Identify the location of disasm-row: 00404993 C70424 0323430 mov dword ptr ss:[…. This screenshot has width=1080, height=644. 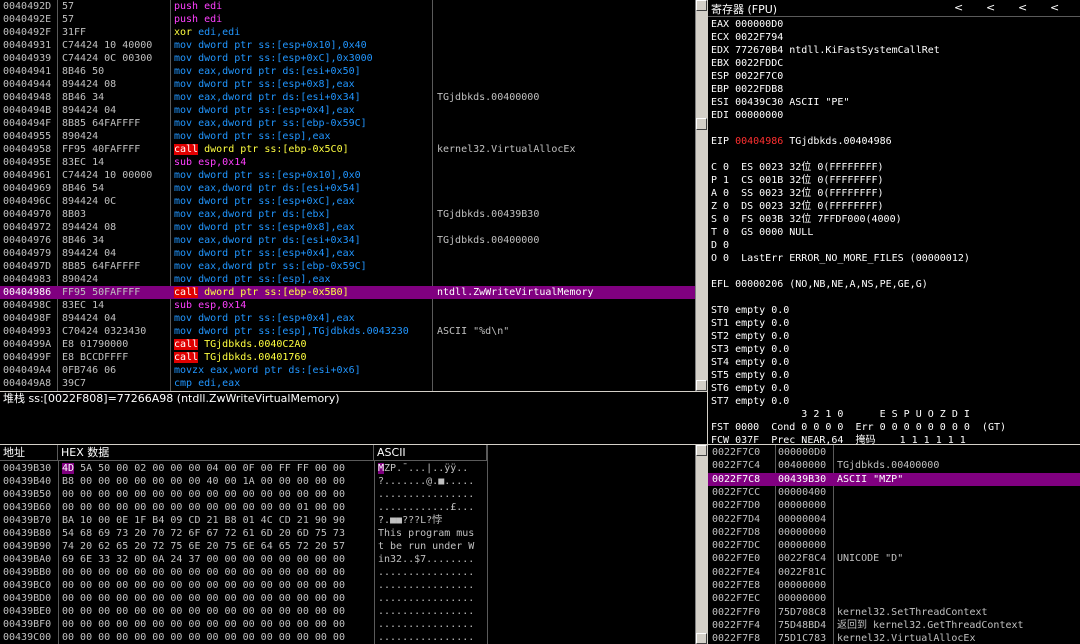
(347, 331).